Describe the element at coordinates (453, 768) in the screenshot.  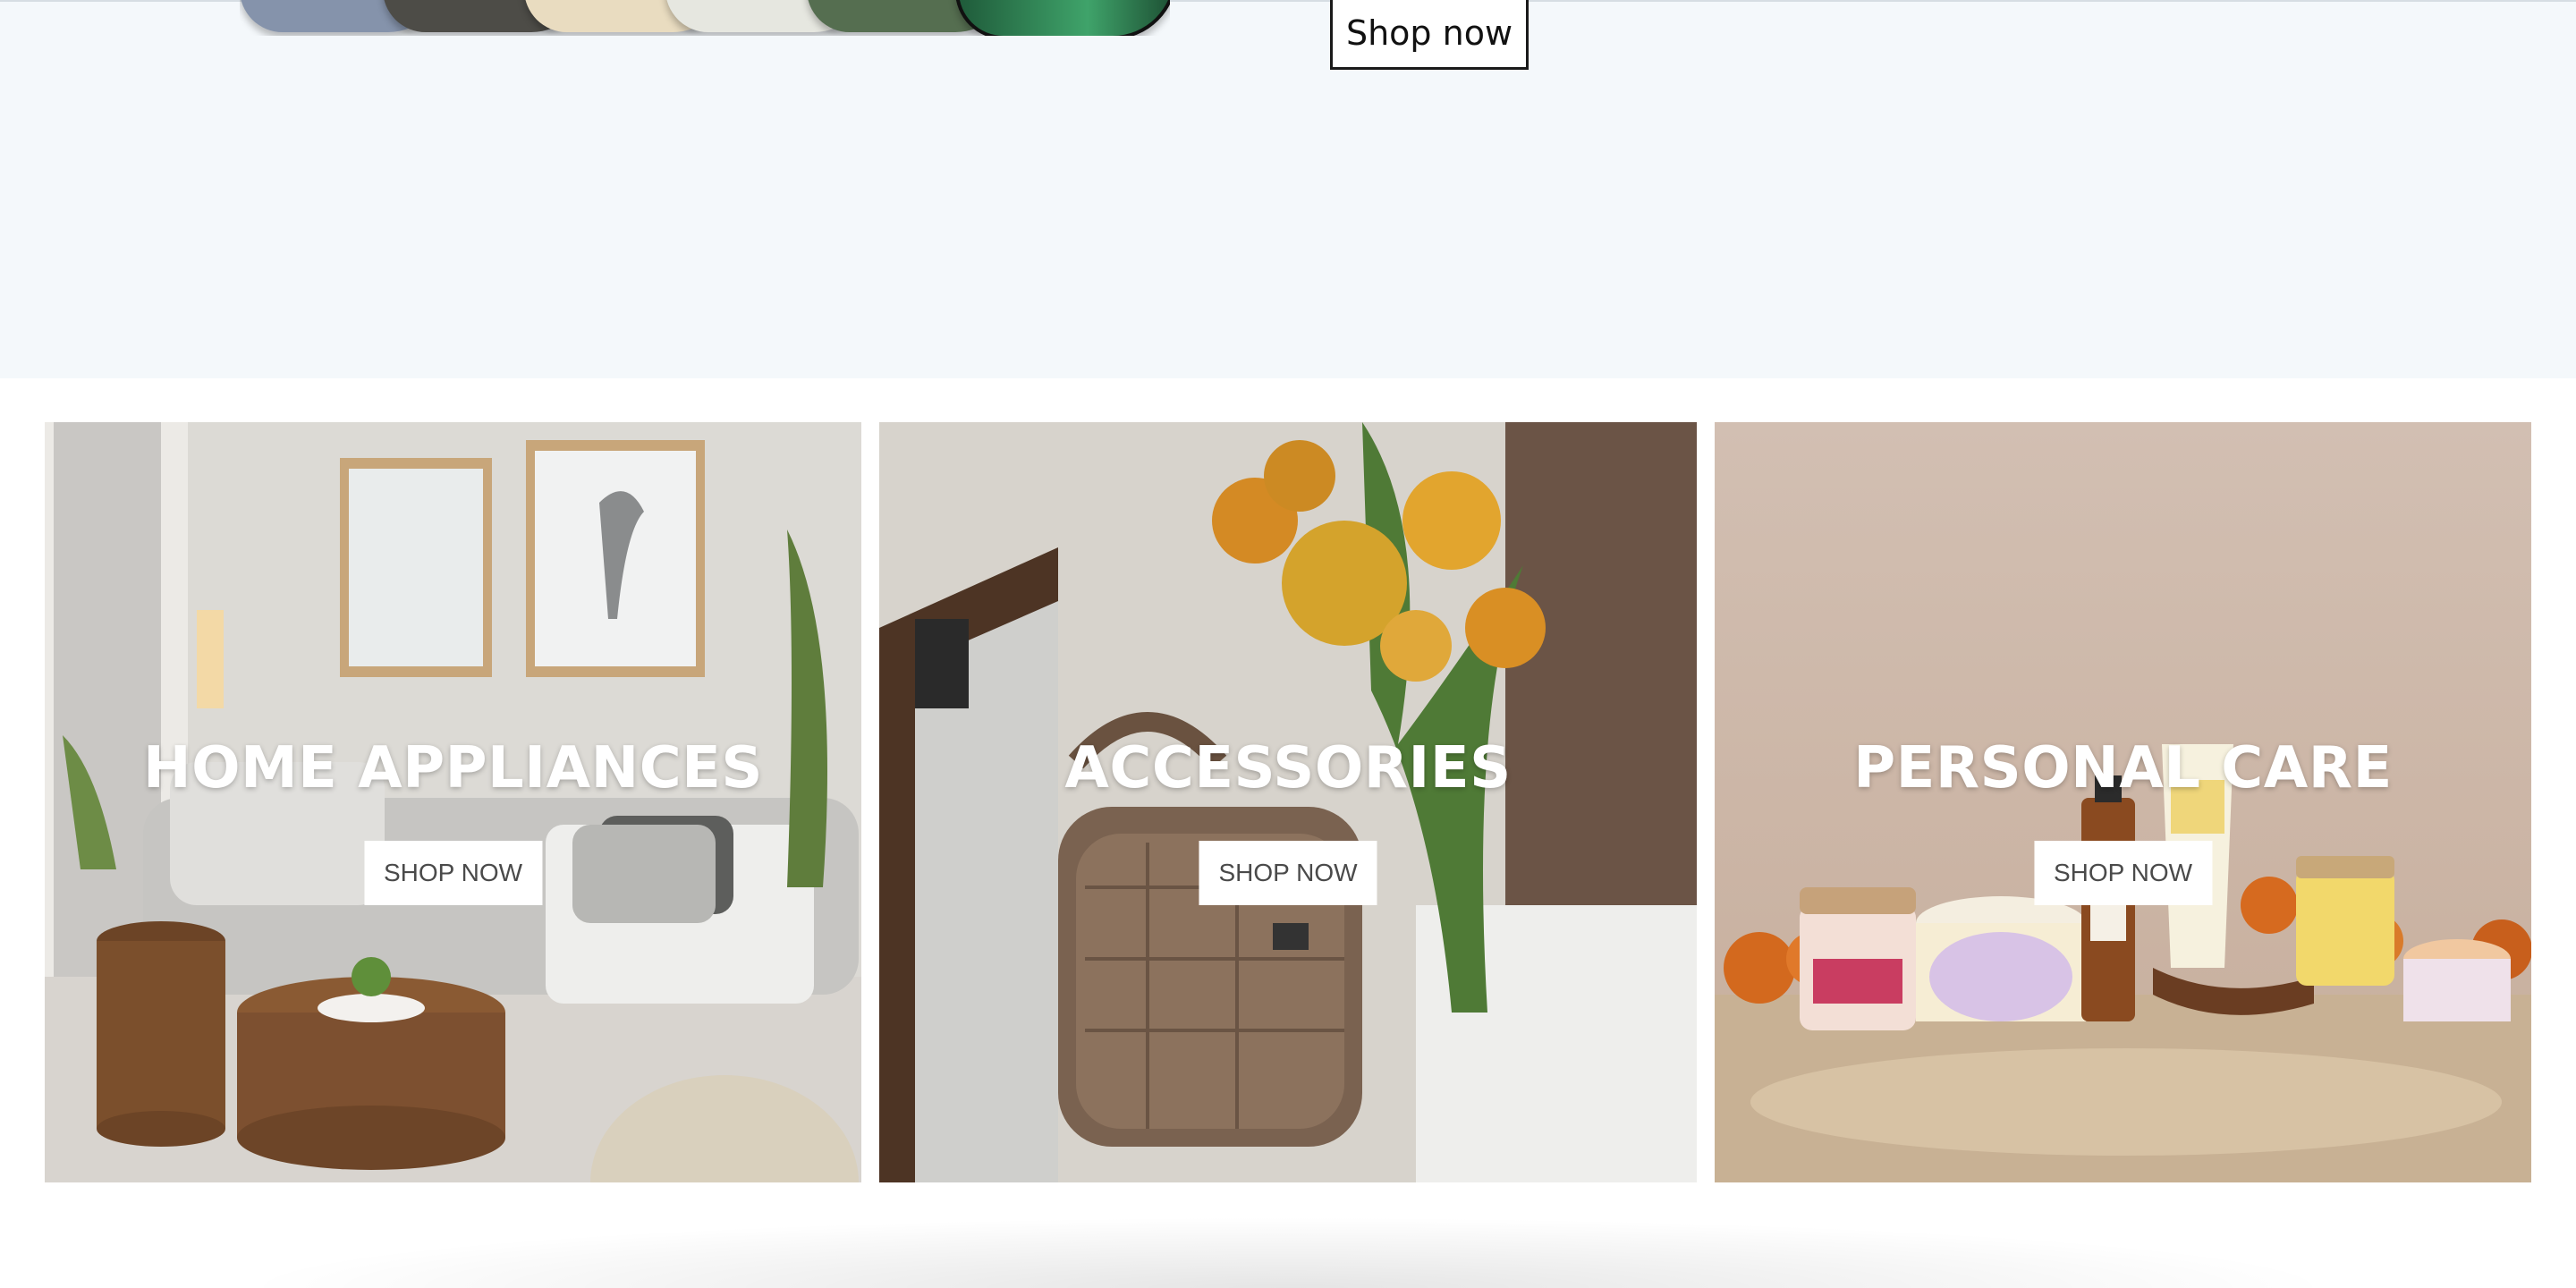
I see `category-title: HOME APPLIANCES` at that location.